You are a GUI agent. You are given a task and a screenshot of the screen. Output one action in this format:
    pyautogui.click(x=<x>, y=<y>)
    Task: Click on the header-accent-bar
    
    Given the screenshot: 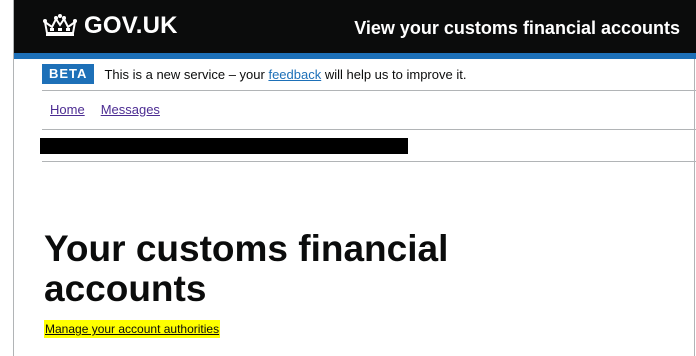 What is the action you would take?
    pyautogui.click(x=355, y=56)
    